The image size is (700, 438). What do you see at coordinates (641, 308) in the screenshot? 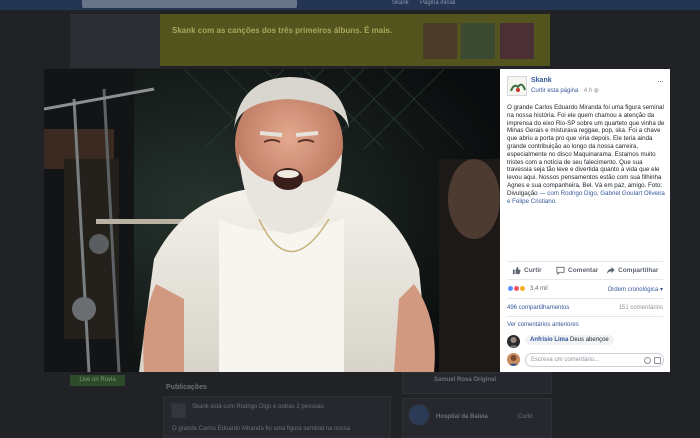
I see `comments-count: 151 comentários` at bounding box center [641, 308].